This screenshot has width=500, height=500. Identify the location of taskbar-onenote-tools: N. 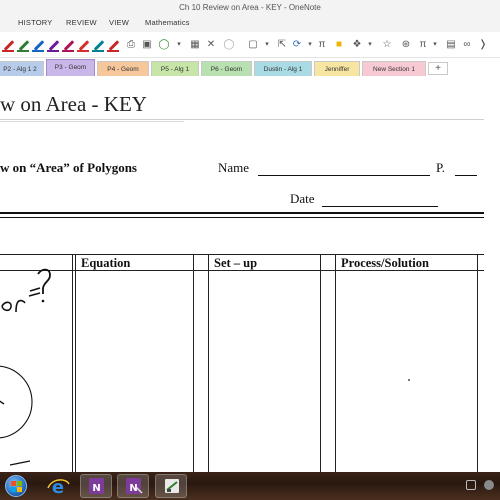
(133, 486).